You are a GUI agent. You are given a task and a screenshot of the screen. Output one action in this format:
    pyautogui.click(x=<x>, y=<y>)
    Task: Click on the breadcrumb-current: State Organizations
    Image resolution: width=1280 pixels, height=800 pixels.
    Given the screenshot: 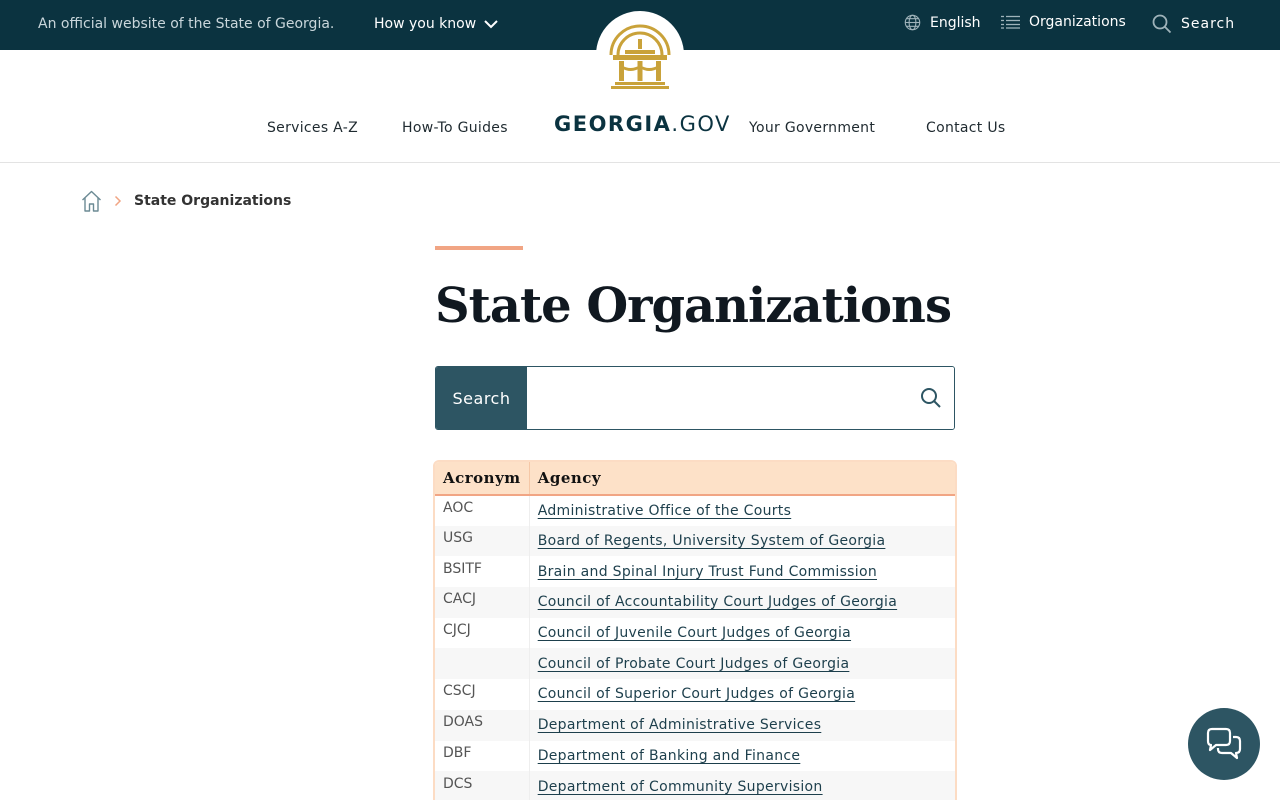 What is the action you would take?
    pyautogui.click(x=213, y=201)
    